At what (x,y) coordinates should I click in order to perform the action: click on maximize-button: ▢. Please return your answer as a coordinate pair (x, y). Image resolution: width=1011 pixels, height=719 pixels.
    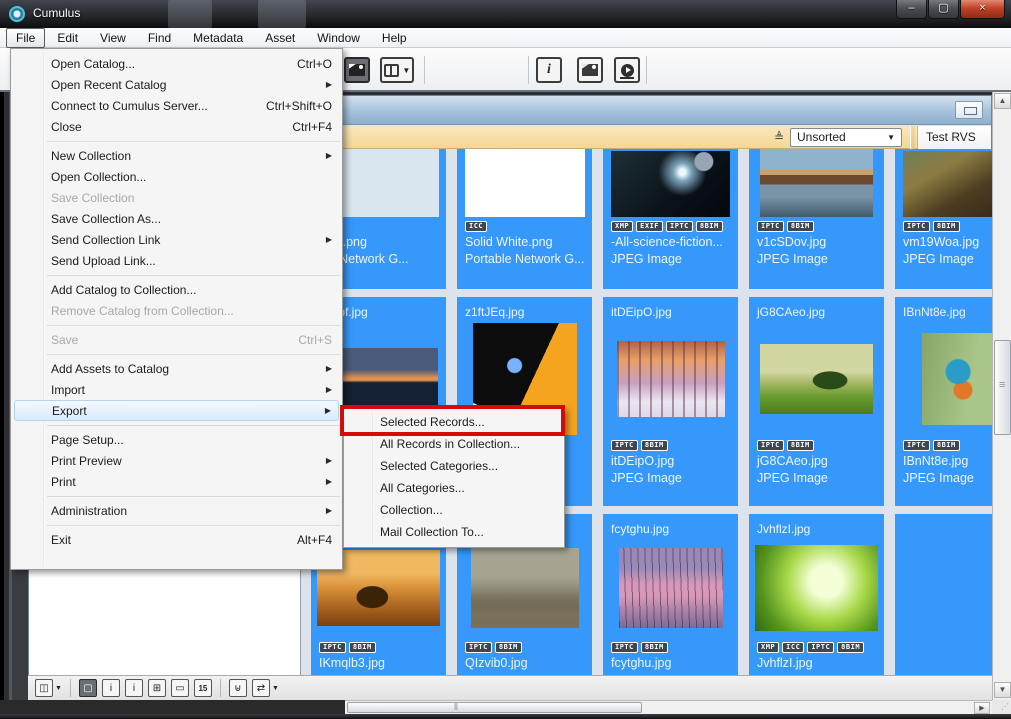
    Looking at the image, I should click on (943, 9).